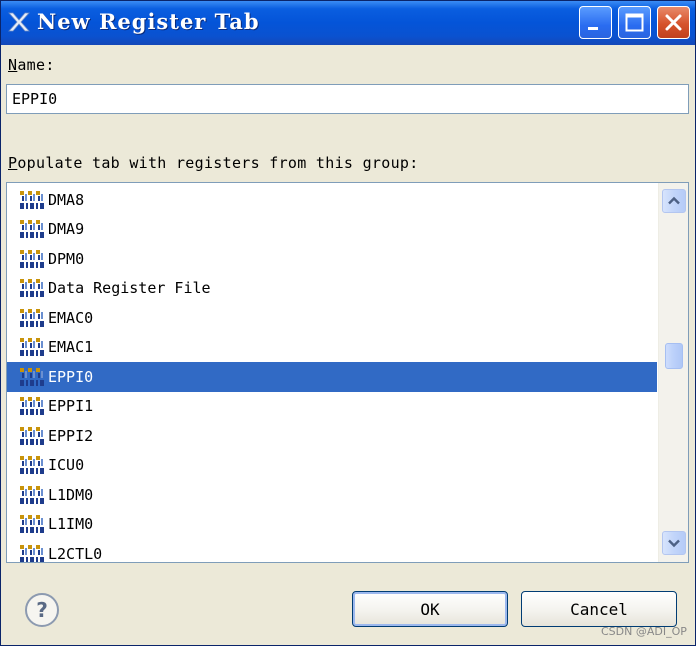 Image resolution: width=696 pixels, height=646 pixels. What do you see at coordinates (332, 377) in the screenshot?
I see `list-item-selected: EPPI0` at bounding box center [332, 377].